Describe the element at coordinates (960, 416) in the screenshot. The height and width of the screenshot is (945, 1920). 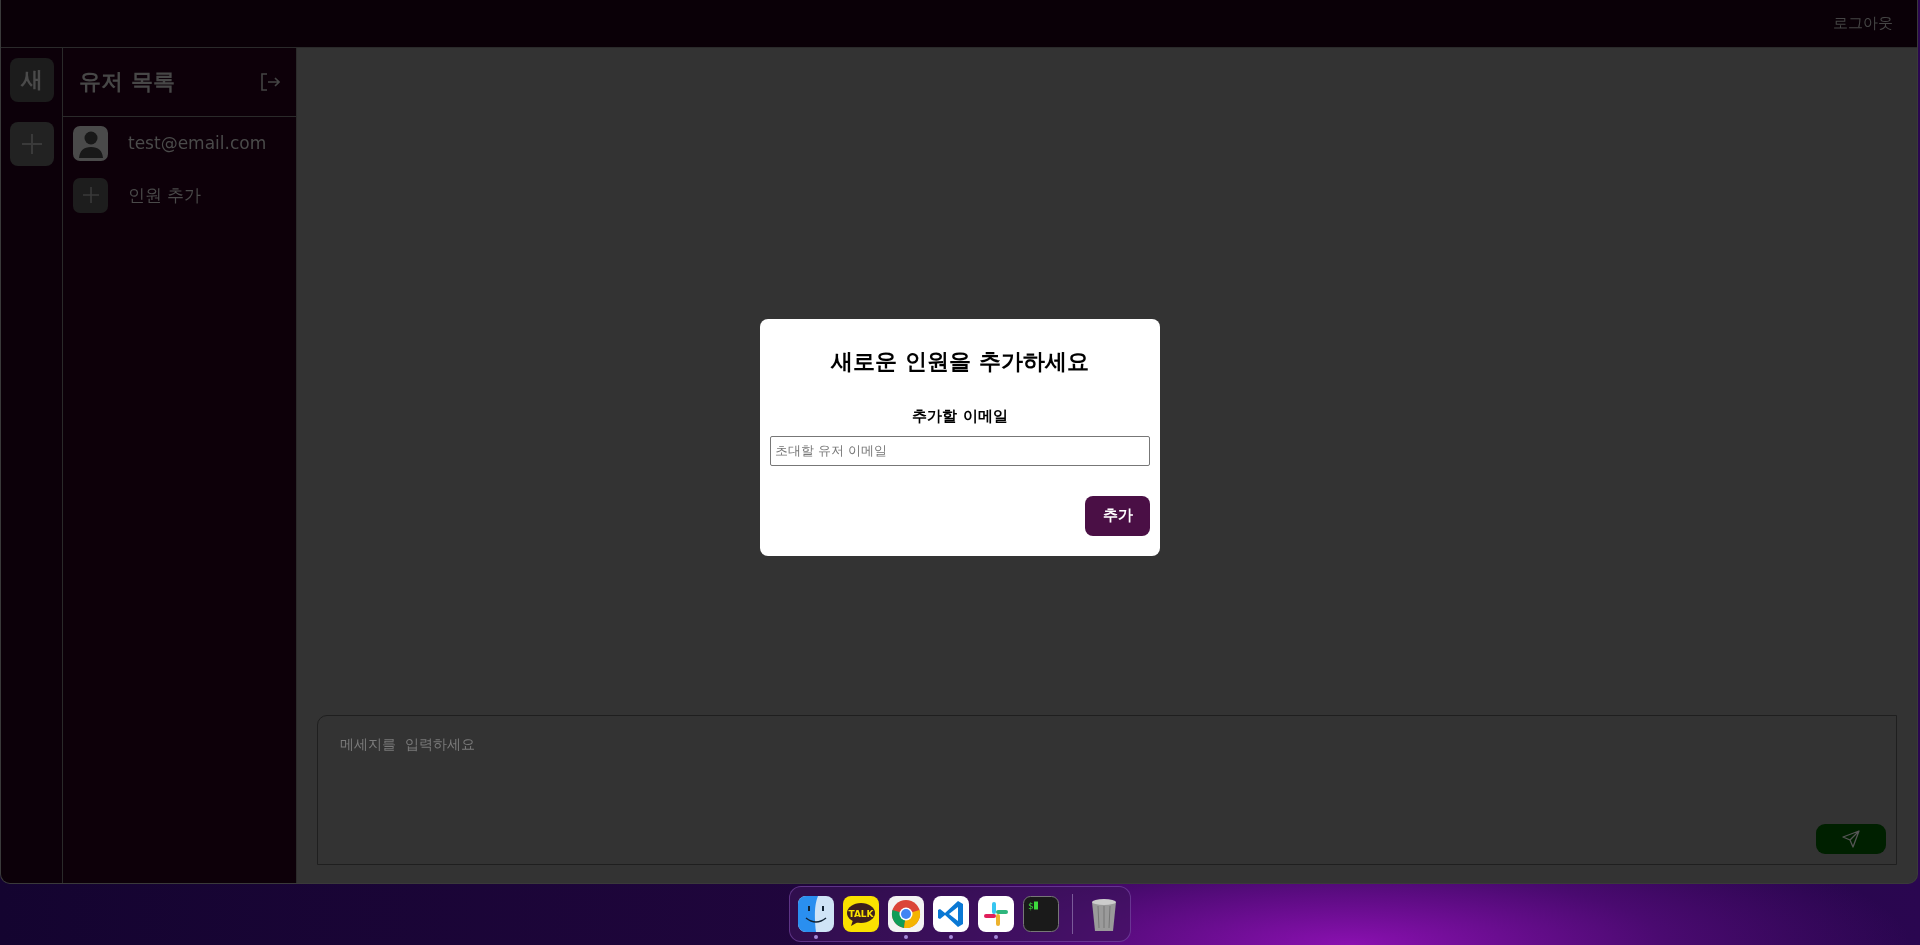
I see `field-label: 추가할 이메일` at that location.